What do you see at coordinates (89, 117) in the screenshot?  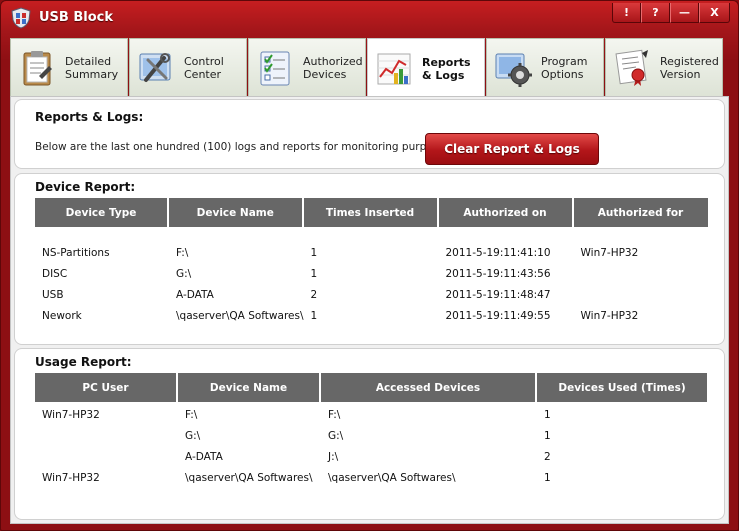 I see `reports-title: Reports & Logs:` at bounding box center [89, 117].